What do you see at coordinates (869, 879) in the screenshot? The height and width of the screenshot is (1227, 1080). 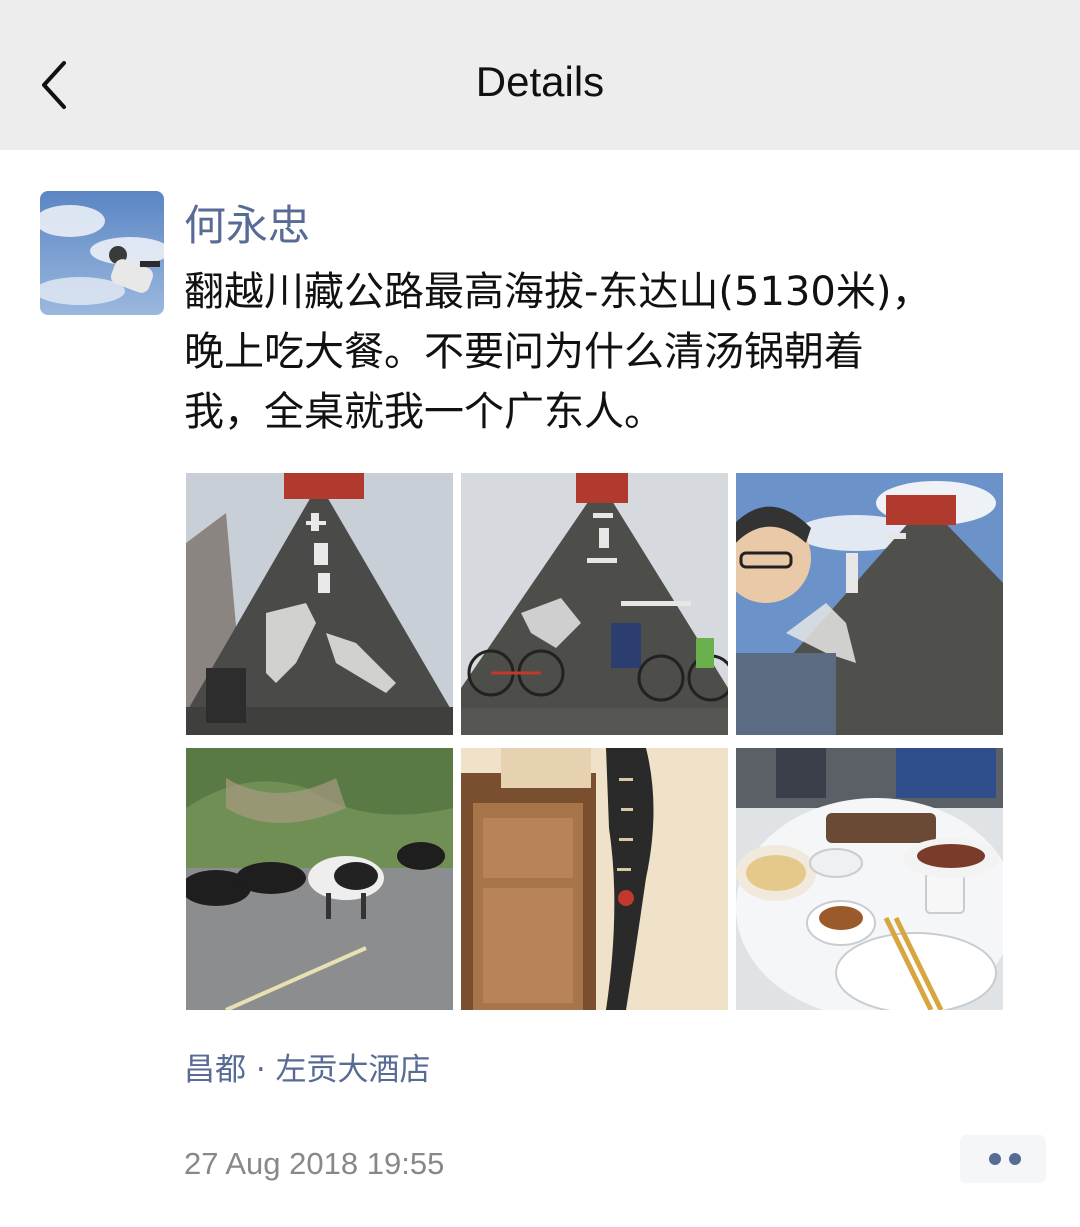 I see `dinner-table-photo` at bounding box center [869, 879].